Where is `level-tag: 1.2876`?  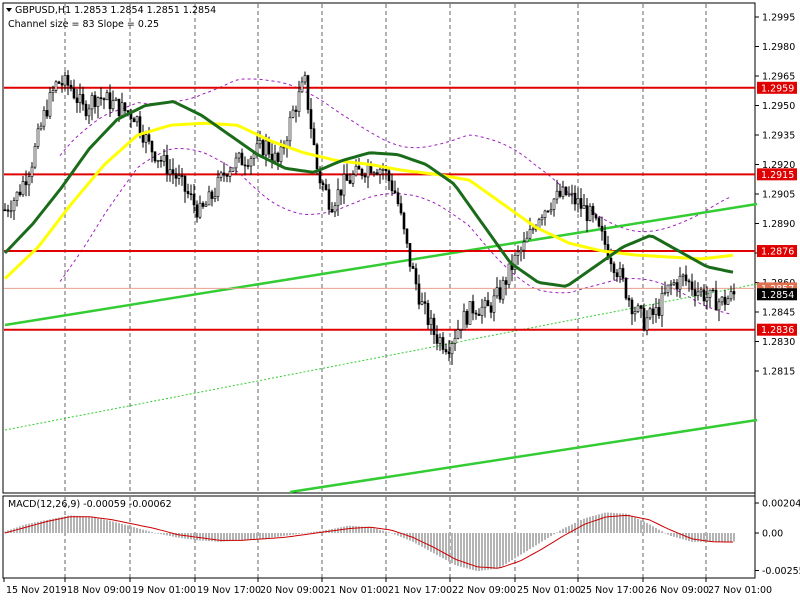 level-tag: 1.2876 is located at coordinates (777, 252).